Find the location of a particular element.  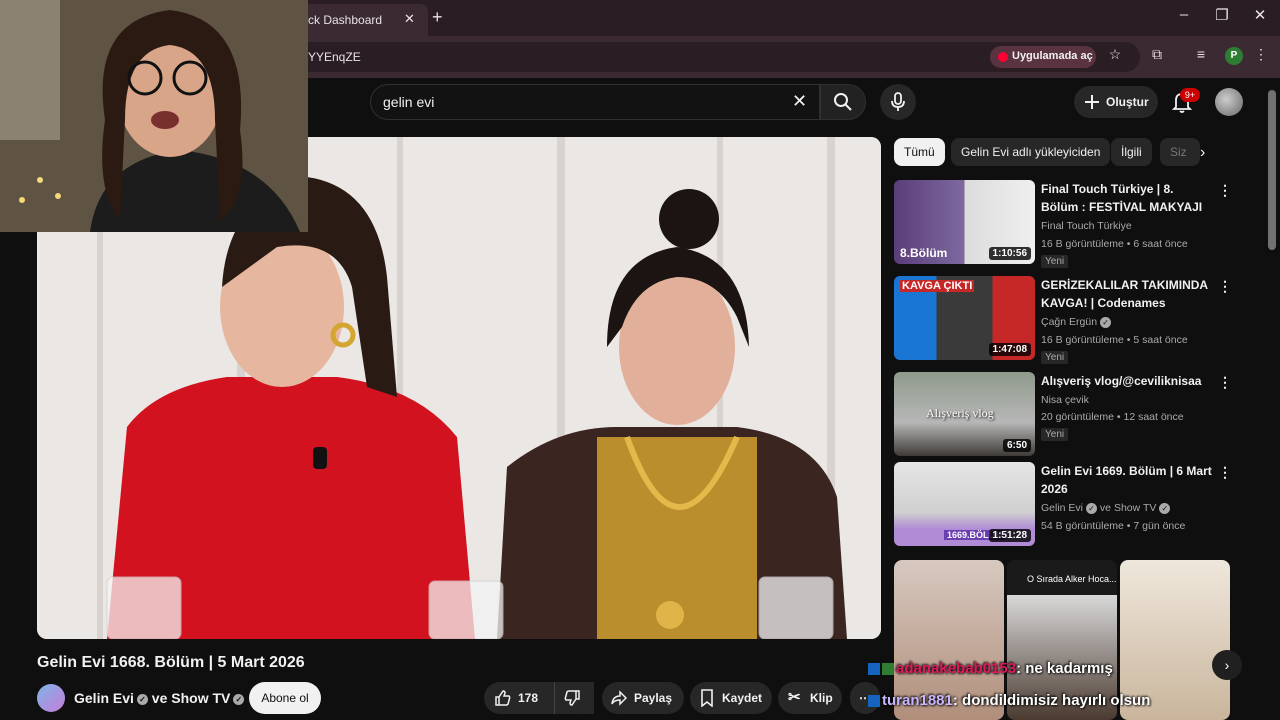

chevron-right-icon: › is located at coordinates (1202, 153).